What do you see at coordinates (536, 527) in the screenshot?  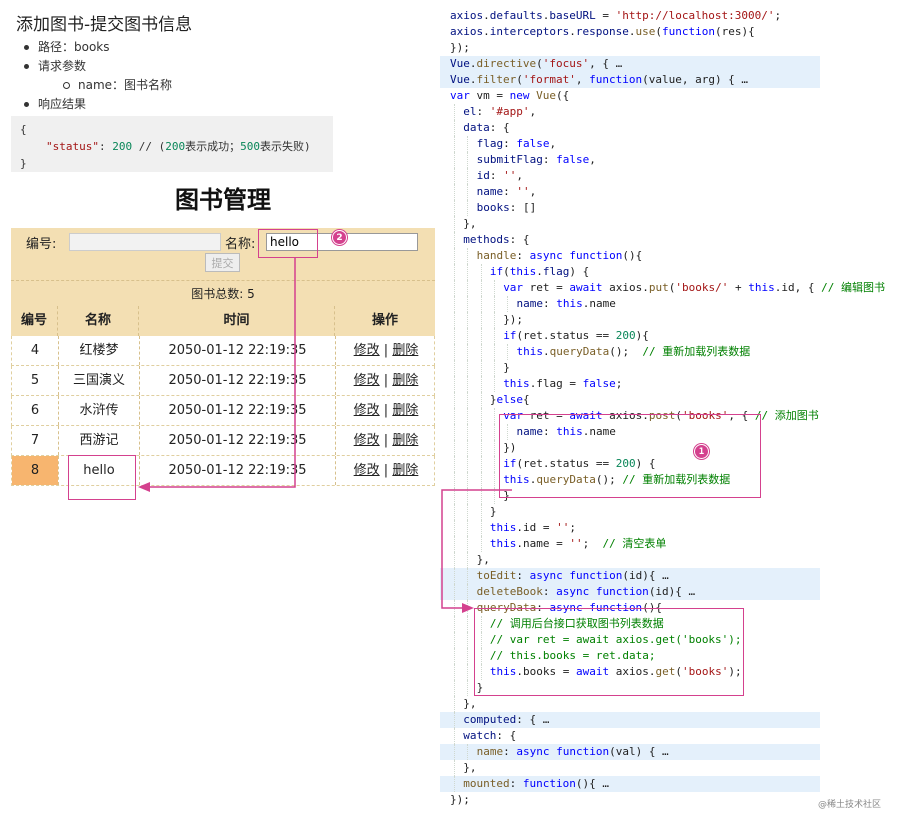 I see `code-token: .id =` at bounding box center [536, 527].